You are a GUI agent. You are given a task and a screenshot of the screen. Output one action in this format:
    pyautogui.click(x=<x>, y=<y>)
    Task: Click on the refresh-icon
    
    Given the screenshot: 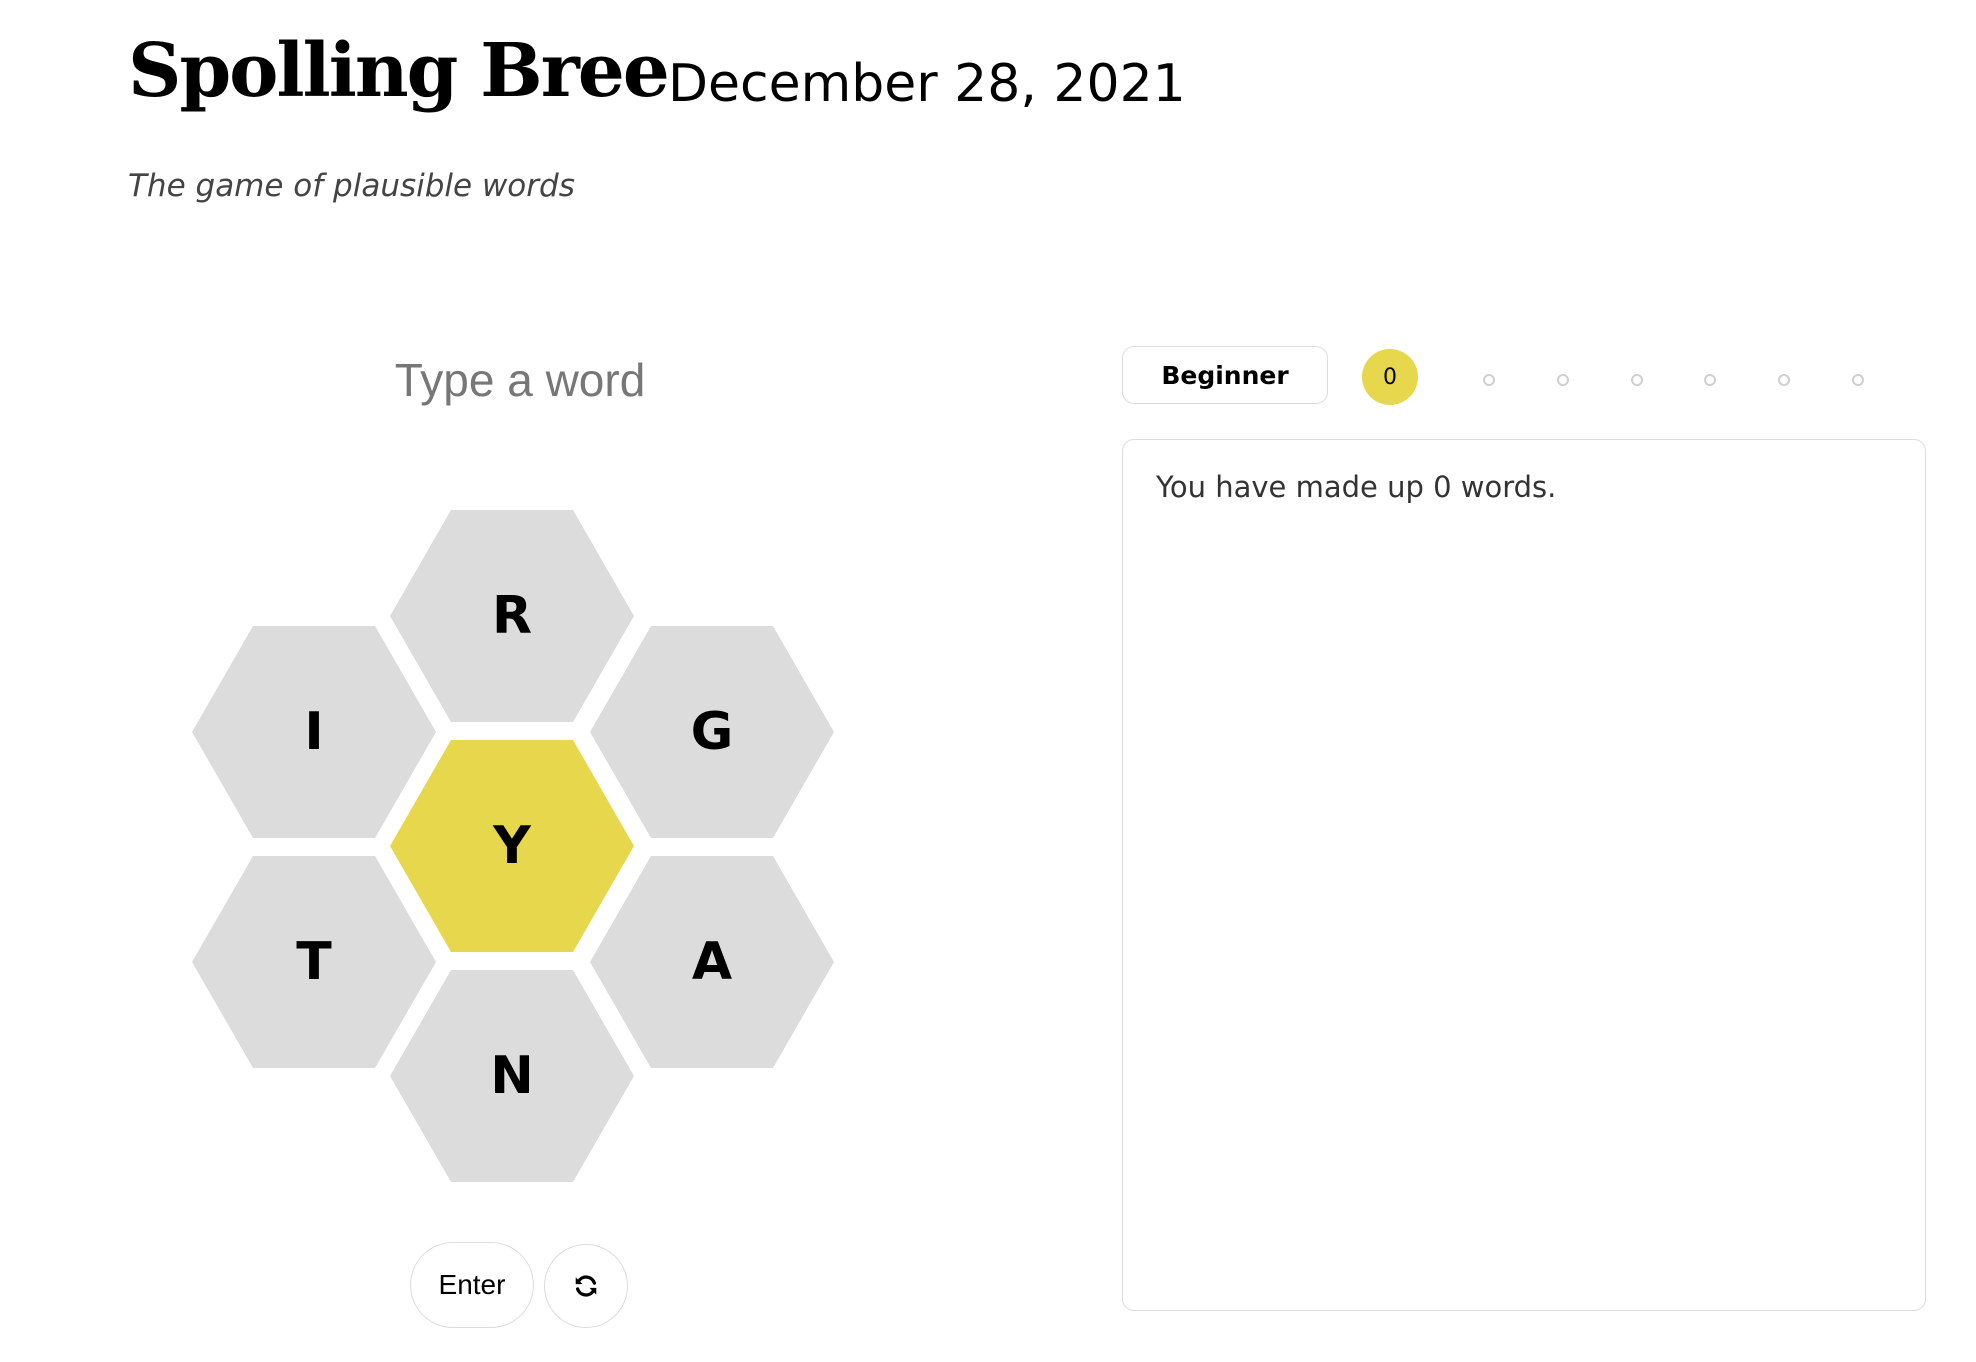 What is the action you would take?
    pyautogui.click(x=586, y=1286)
    